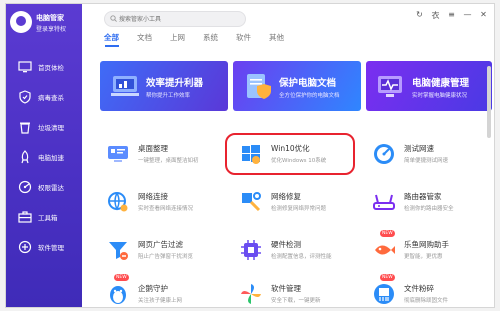 This screenshot has width=500, height=311. I want to click on tool-name: 网页广告过滤, so click(160, 244).